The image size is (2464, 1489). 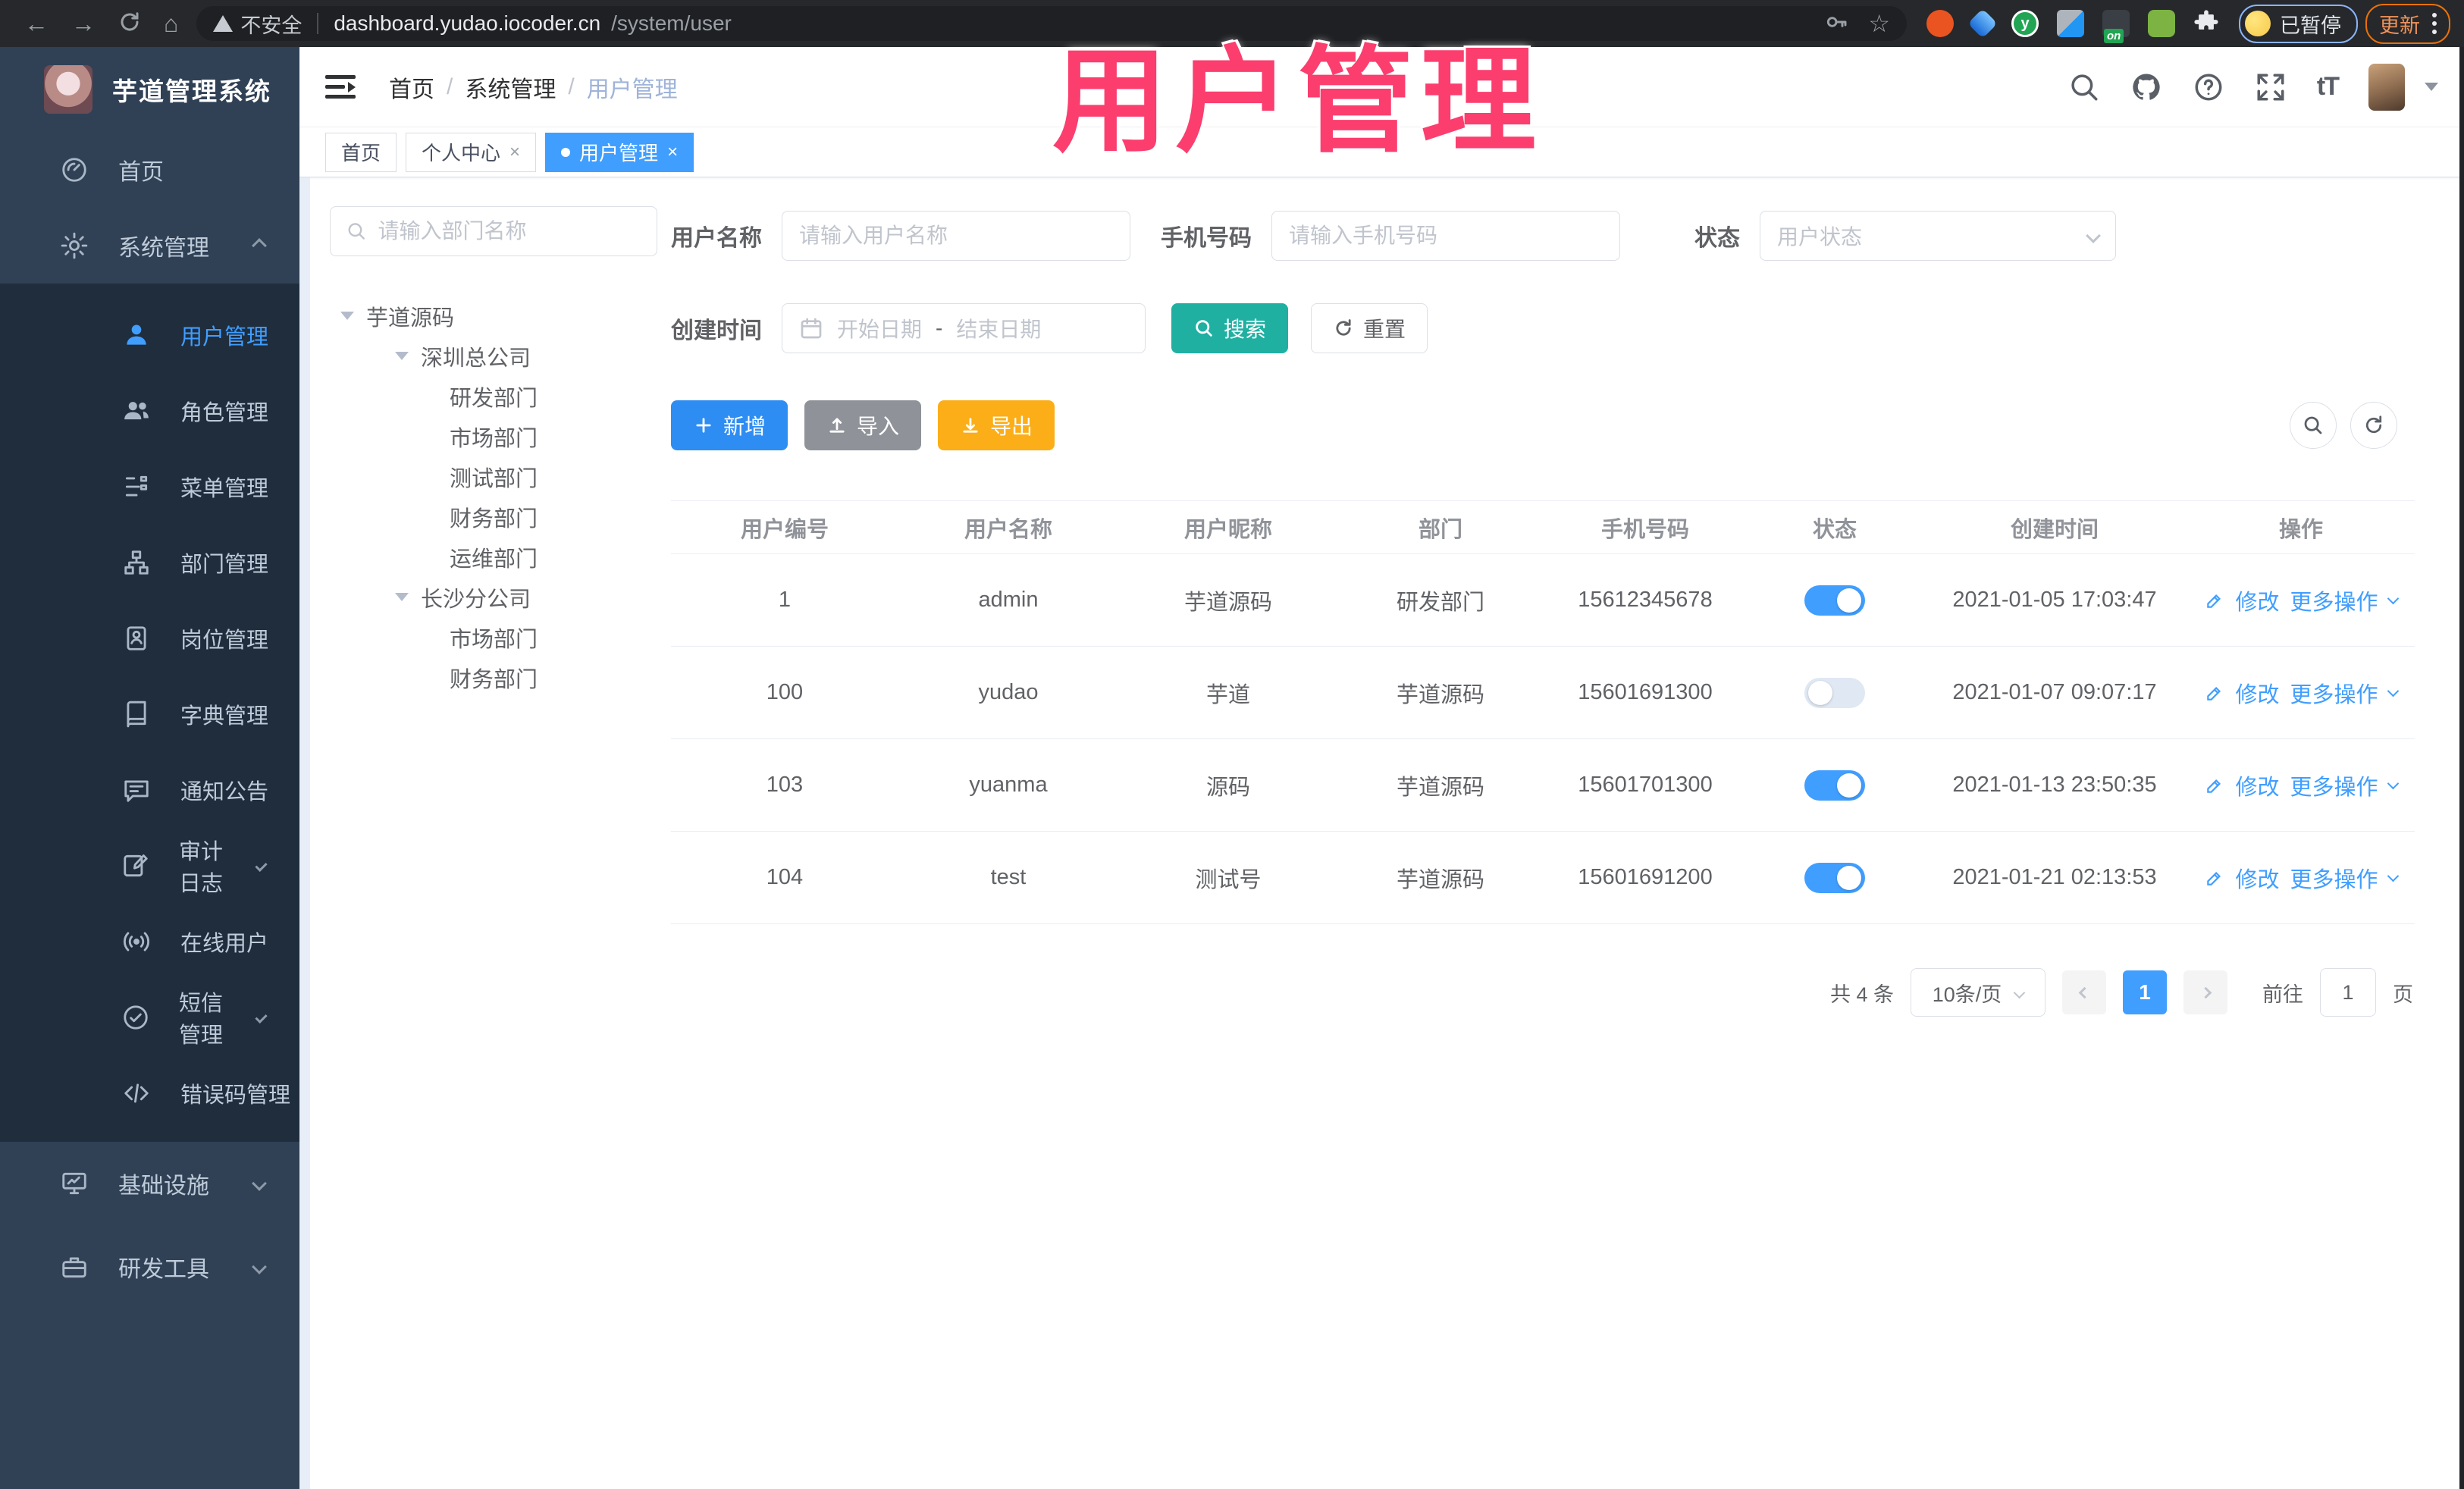 What do you see at coordinates (2214, 601) in the screenshot?
I see `edit-icon` at bounding box center [2214, 601].